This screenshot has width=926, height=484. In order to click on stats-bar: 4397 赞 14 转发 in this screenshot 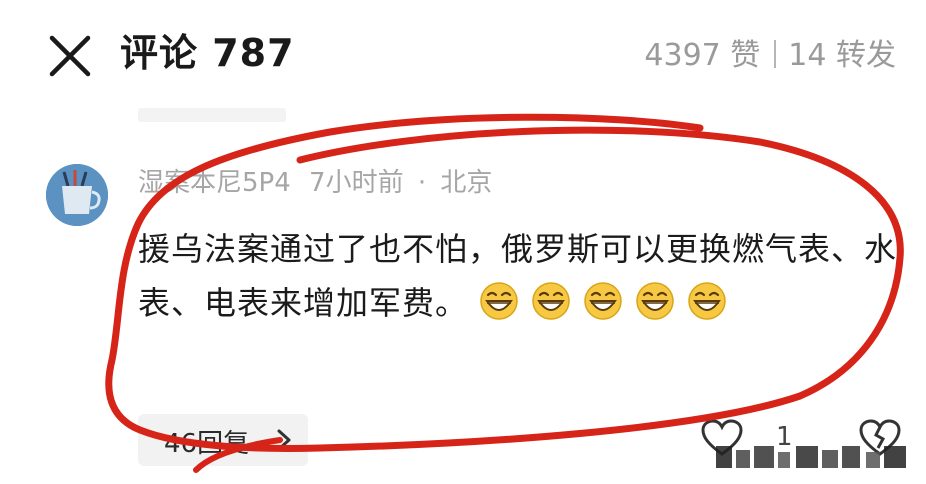, I will do `click(770, 52)`.